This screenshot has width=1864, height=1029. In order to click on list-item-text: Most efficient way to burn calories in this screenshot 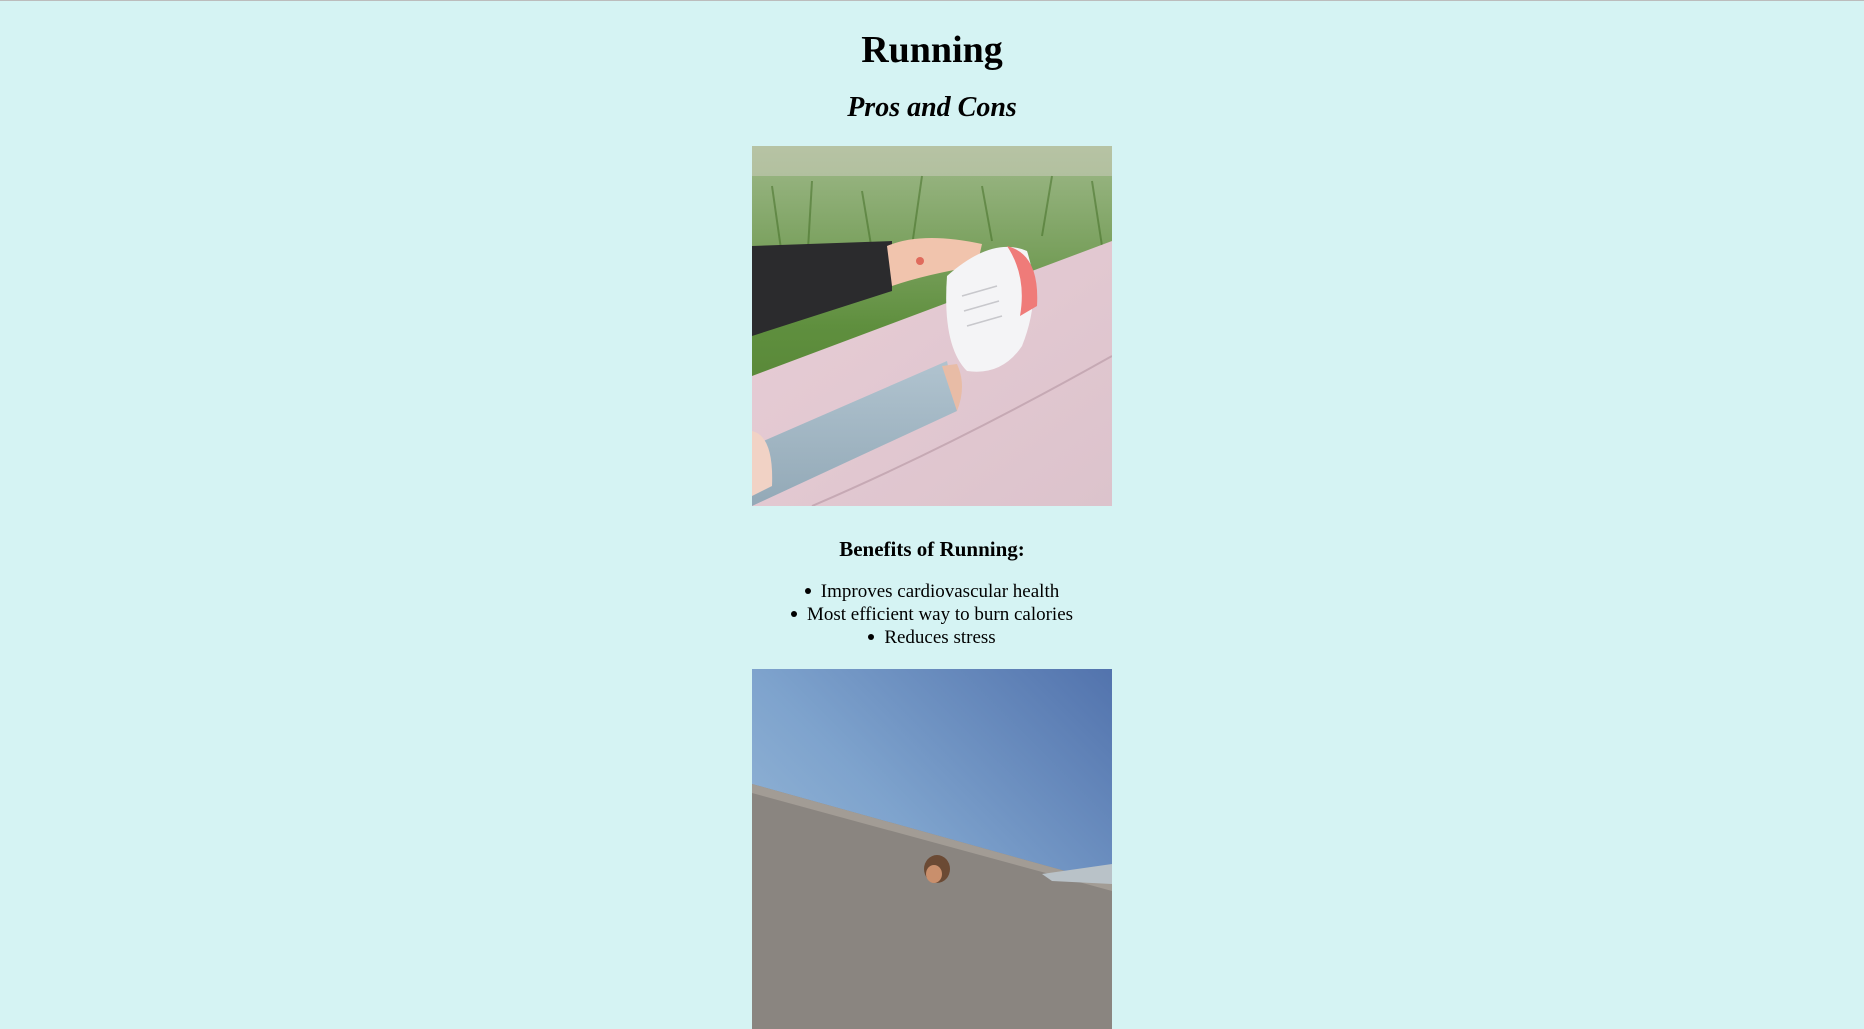, I will do `click(940, 614)`.